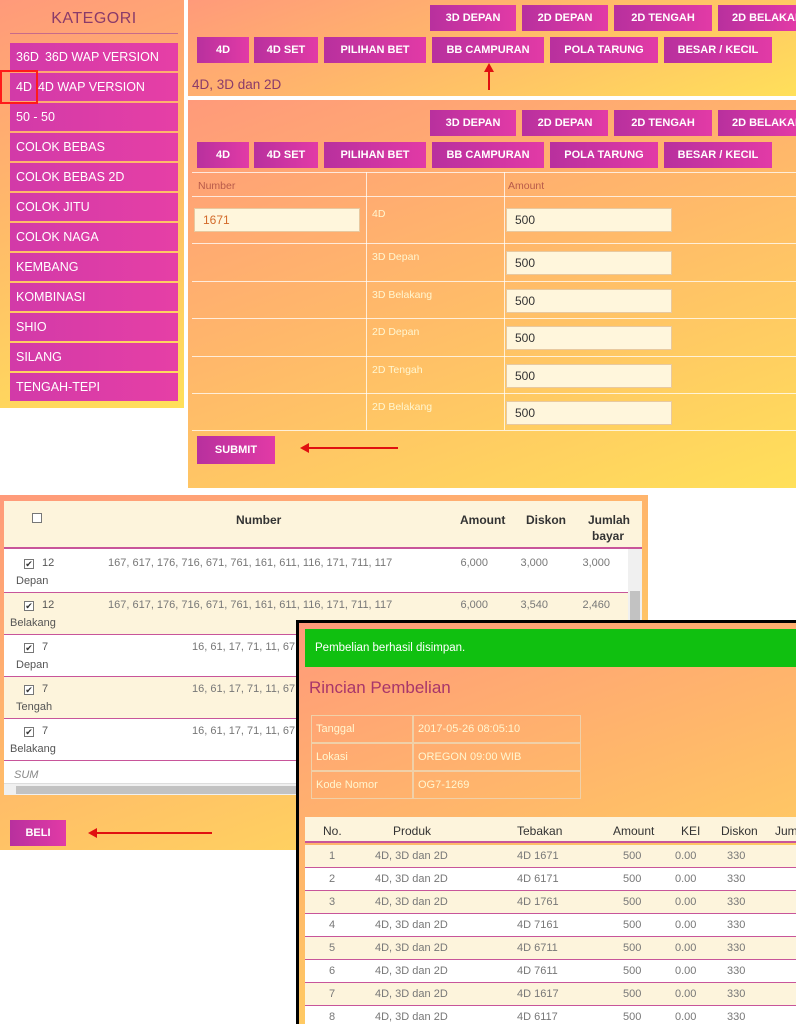  What do you see at coordinates (550, 994) in the screenshot?
I see `table-row: 7 4D, 3D dan 2D 4D 1617 500 0.00 330` at bounding box center [550, 994].